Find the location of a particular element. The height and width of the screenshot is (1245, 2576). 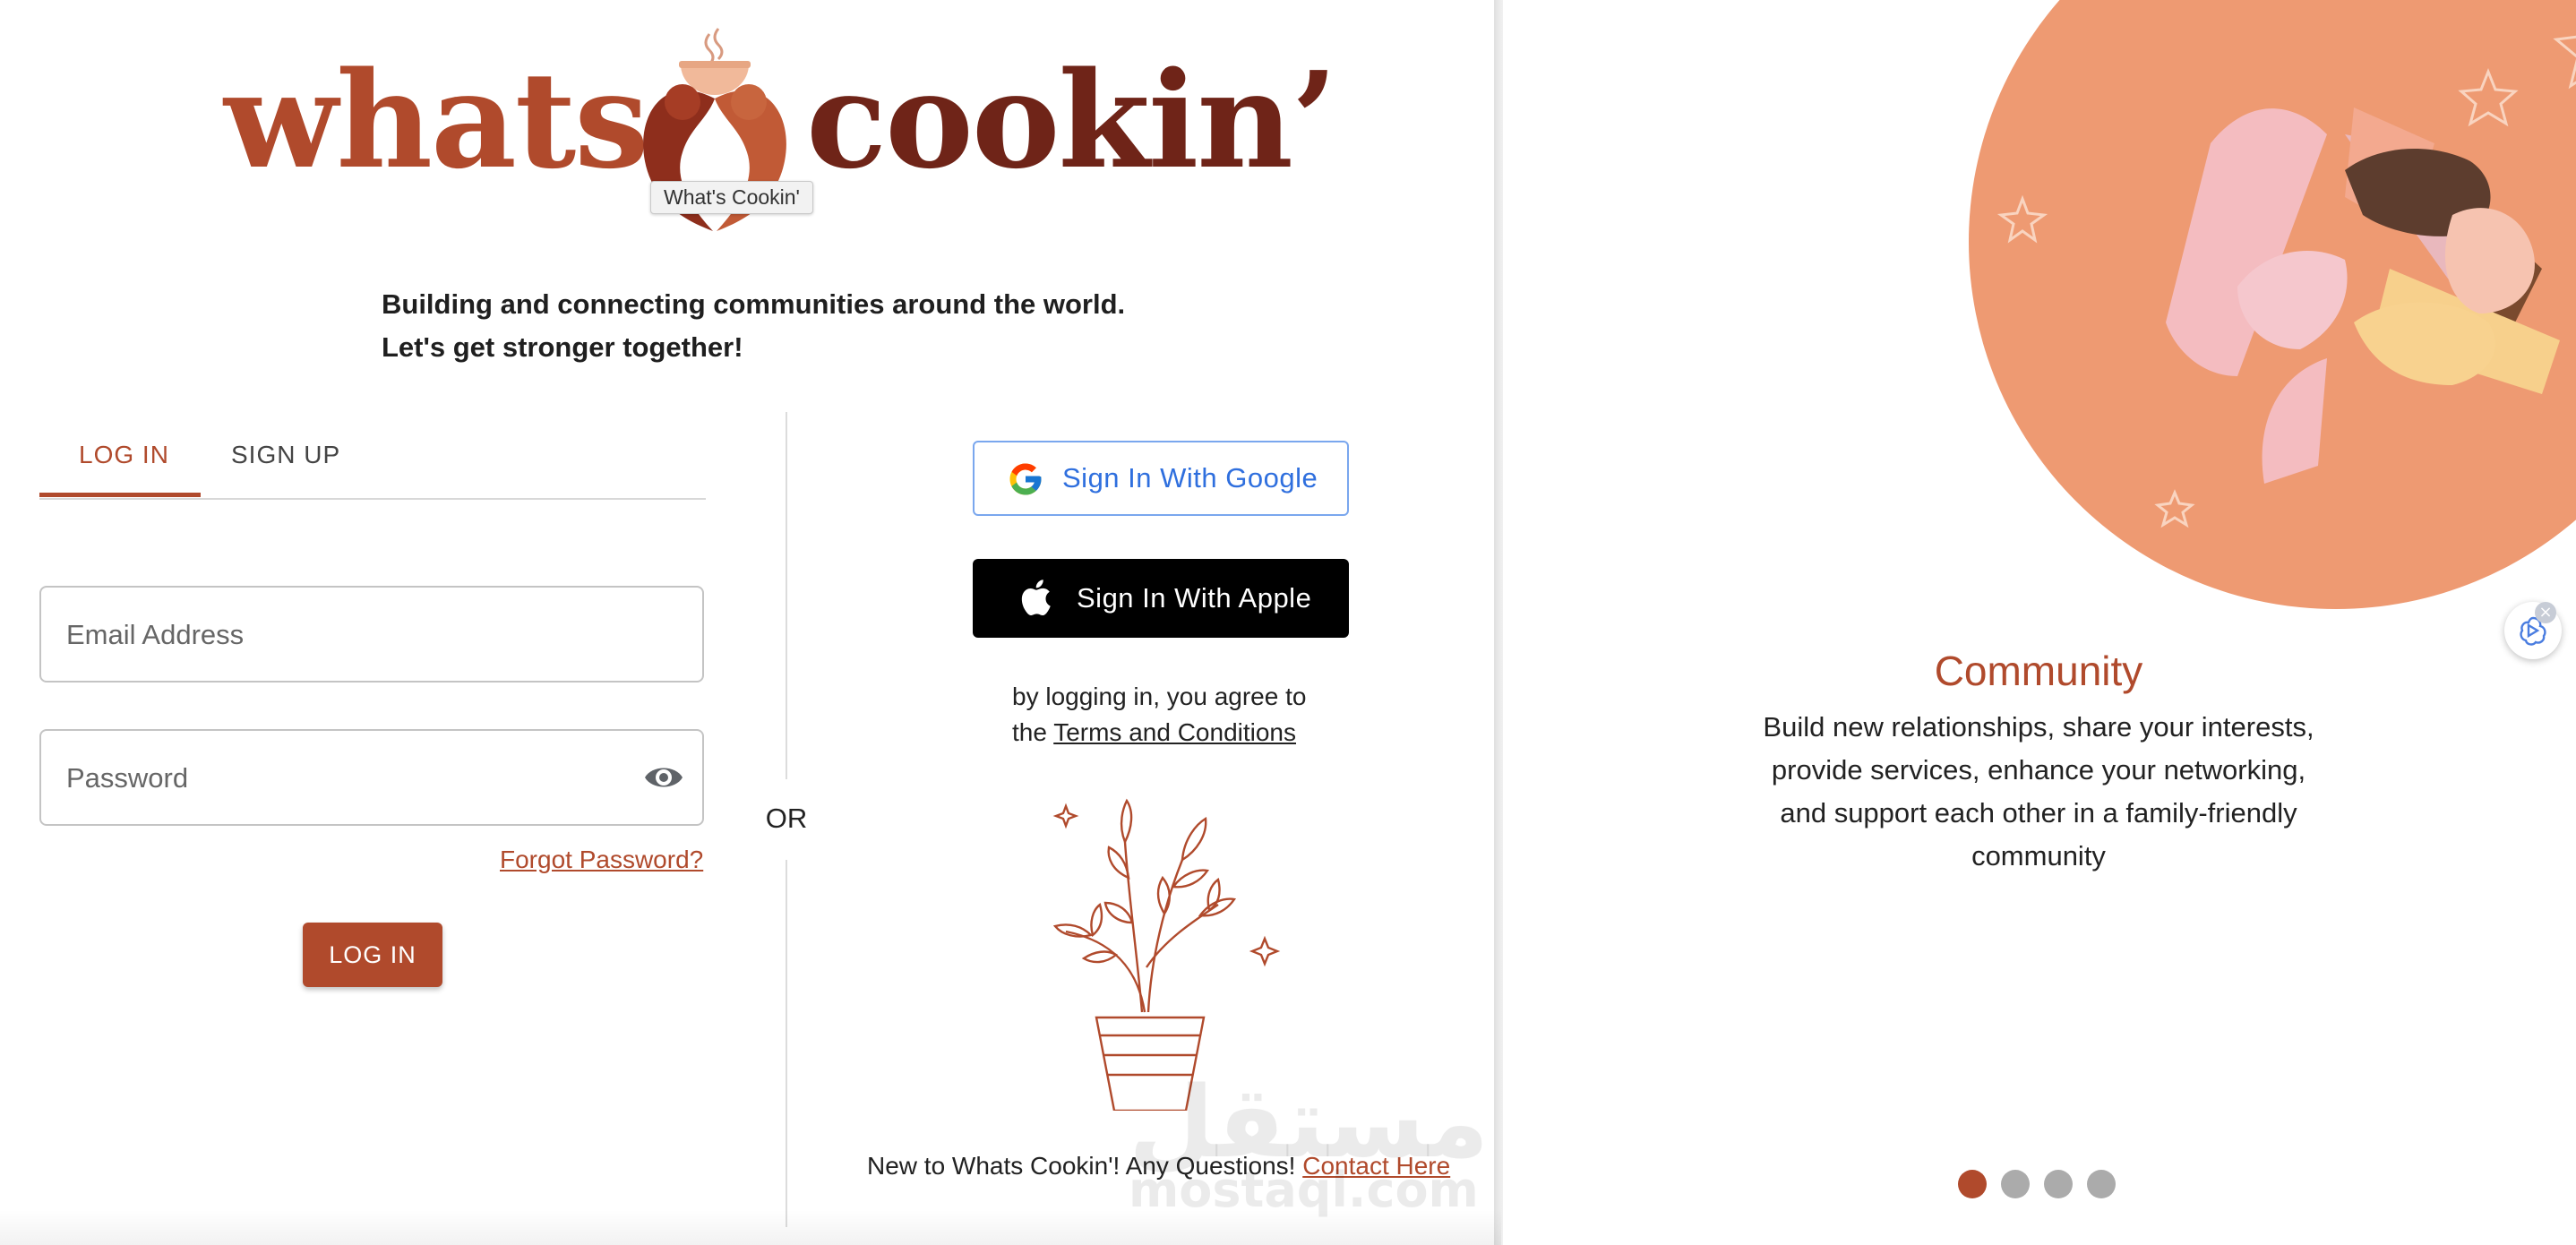

apple-icon is located at coordinates (1036, 598).